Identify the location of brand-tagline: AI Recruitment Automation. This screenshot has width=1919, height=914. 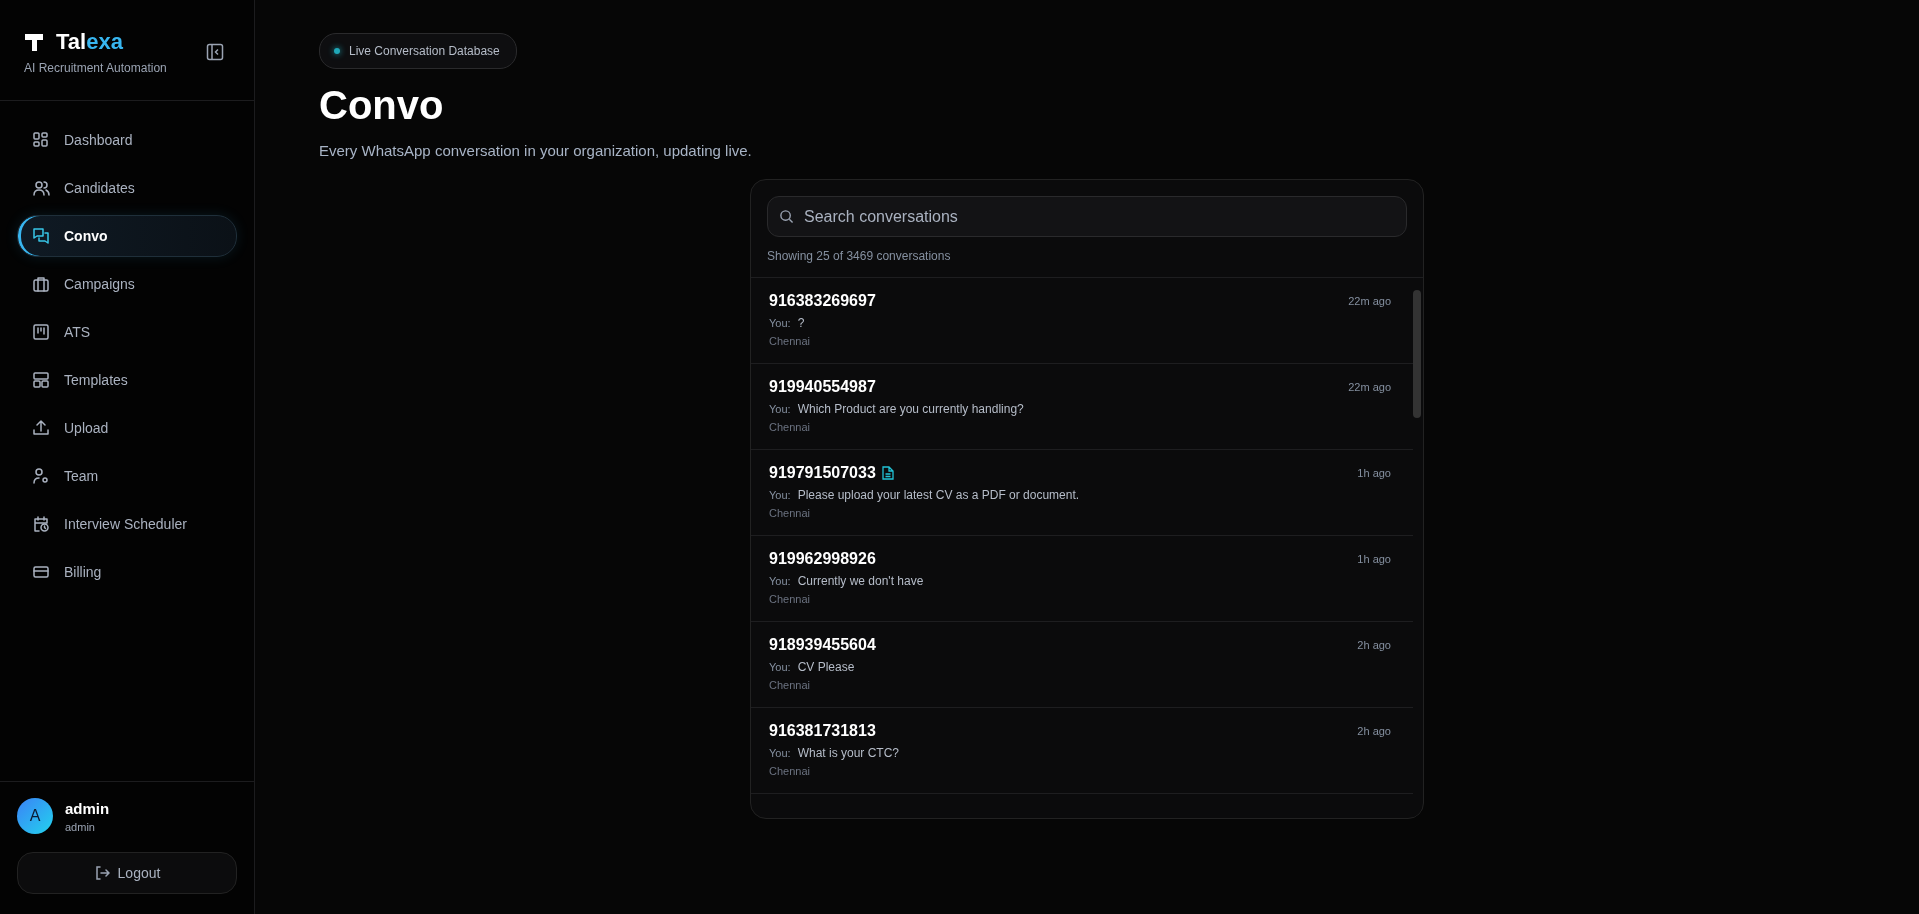
(95, 68).